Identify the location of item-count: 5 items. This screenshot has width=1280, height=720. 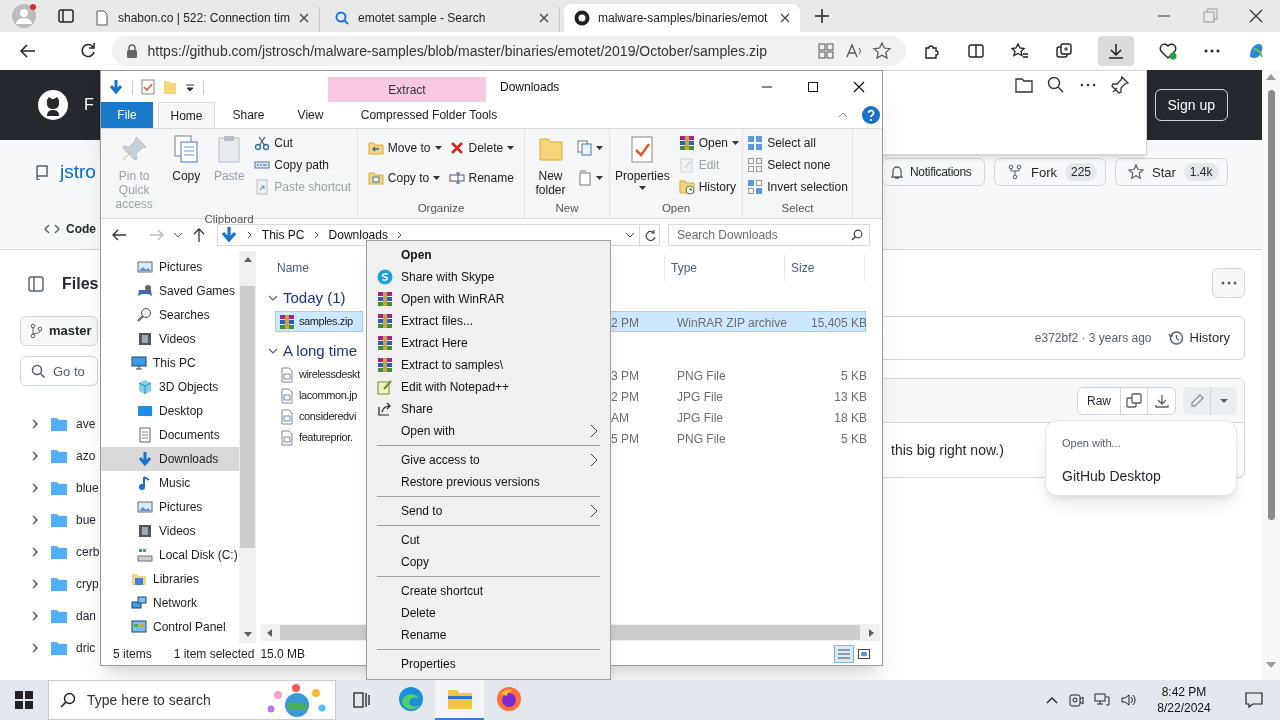
(132, 654).